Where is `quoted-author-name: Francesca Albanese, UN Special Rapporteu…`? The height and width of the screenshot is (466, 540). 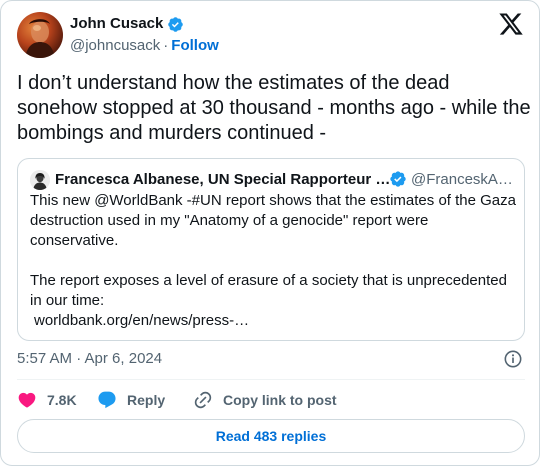
quoted-author-name: Francesca Albanese, UN Special Rapporteu… is located at coordinates (223, 179).